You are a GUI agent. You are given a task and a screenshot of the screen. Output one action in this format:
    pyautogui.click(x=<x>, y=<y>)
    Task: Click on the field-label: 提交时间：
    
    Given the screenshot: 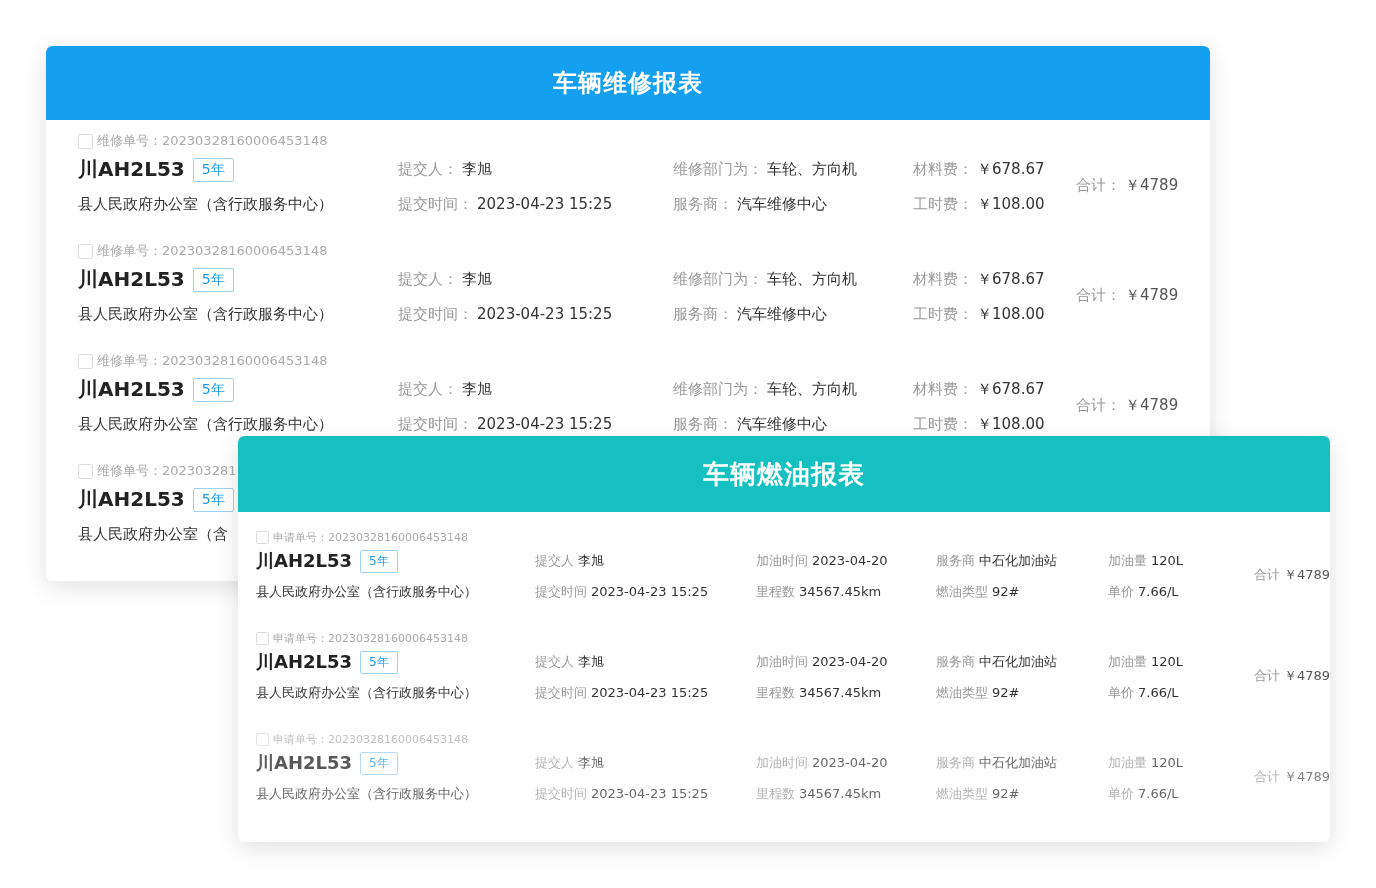 What is the action you would take?
    pyautogui.click(x=435, y=424)
    